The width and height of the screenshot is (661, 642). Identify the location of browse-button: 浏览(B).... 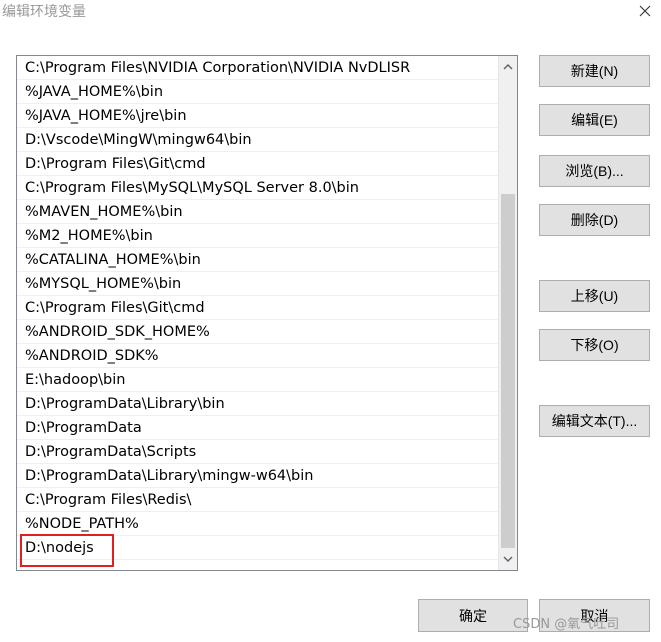
(594, 171).